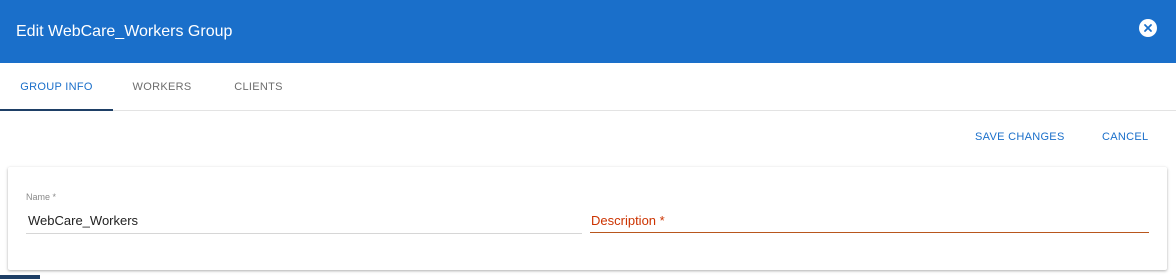 Image resolution: width=1176 pixels, height=279 pixels. Describe the element at coordinates (124, 31) in the screenshot. I see `dialog-title: Edit WebCare_Workers Group` at that location.